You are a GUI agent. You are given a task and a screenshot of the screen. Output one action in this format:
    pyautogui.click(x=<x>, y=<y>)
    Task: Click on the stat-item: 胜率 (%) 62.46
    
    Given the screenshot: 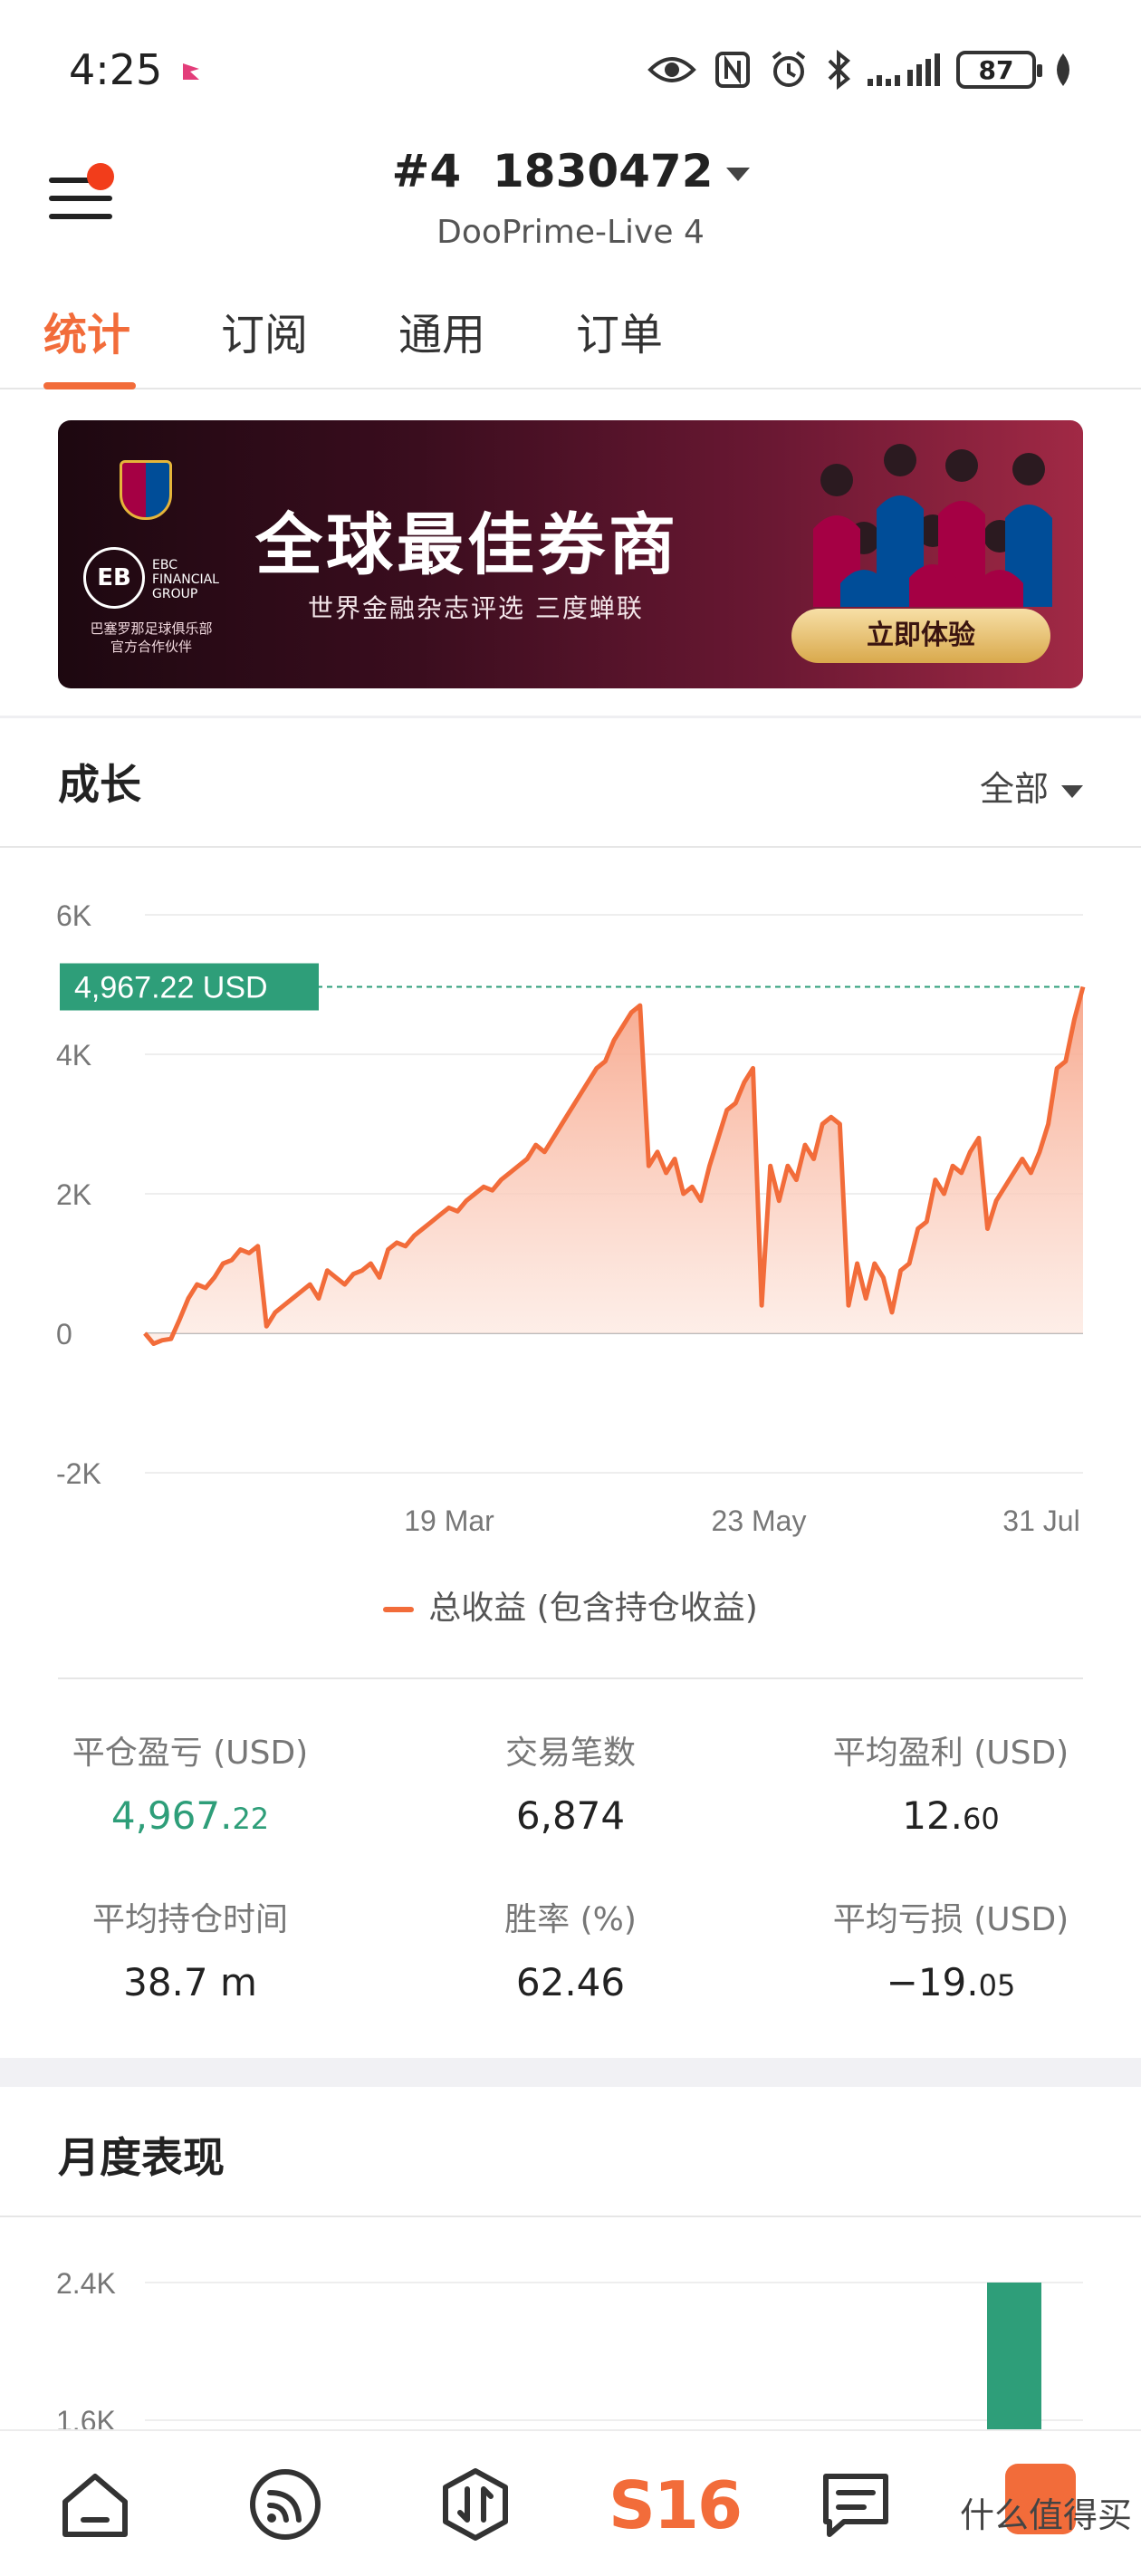 What is the action you would take?
    pyautogui.click(x=570, y=1948)
    